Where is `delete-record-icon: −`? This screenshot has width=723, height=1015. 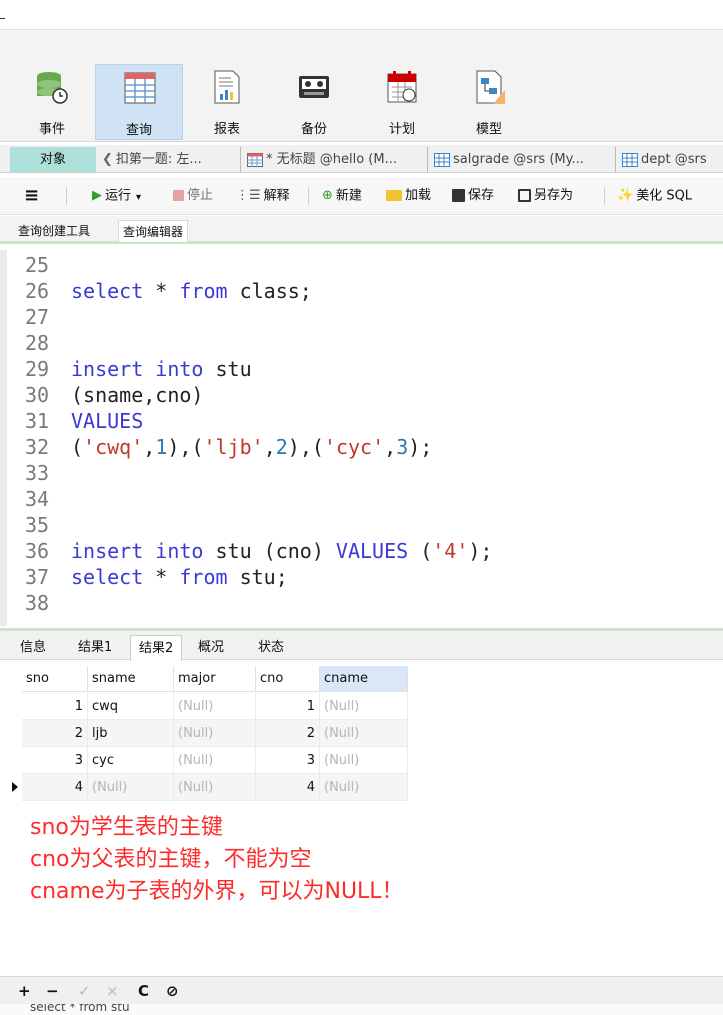
delete-record-icon: − is located at coordinates (52, 991).